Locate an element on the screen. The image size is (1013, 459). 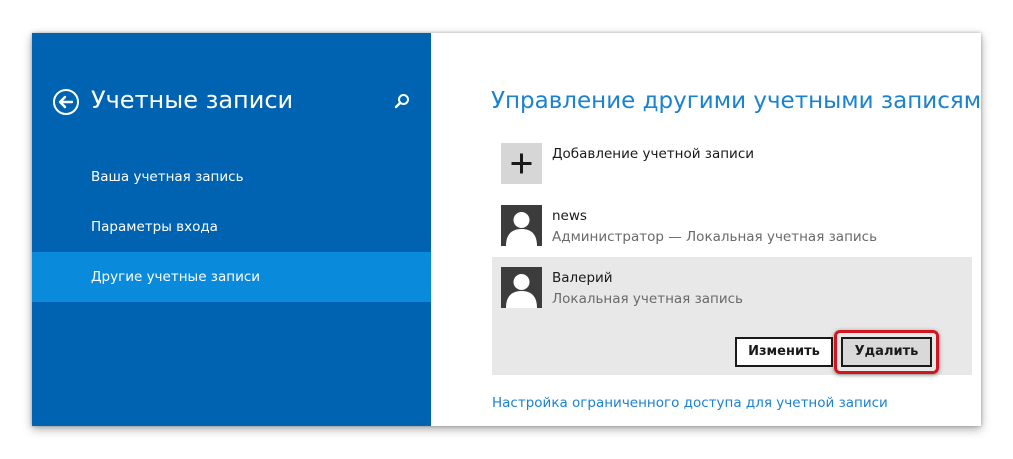
add-account-label: Добавление учетной записи is located at coordinates (653, 154).